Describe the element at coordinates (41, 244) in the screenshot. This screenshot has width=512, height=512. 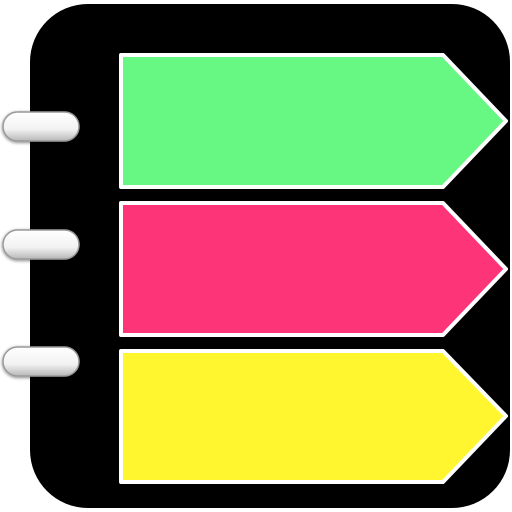
I see `ring-middle` at that location.